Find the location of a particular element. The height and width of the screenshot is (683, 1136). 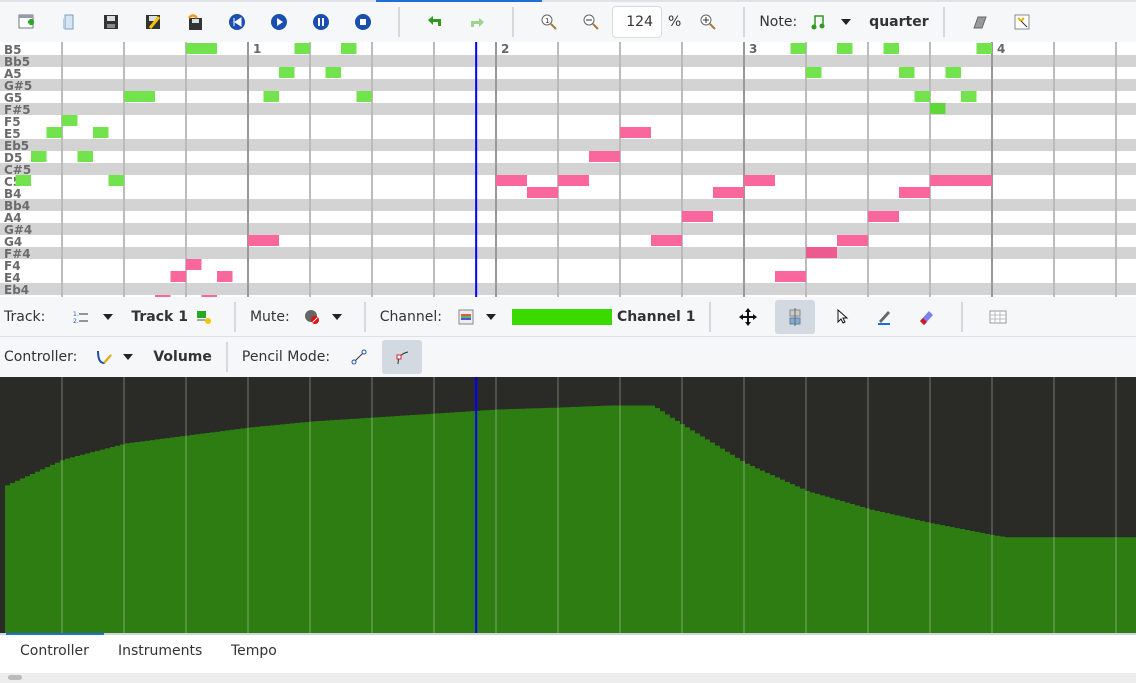

move-icon is located at coordinates (748, 316).